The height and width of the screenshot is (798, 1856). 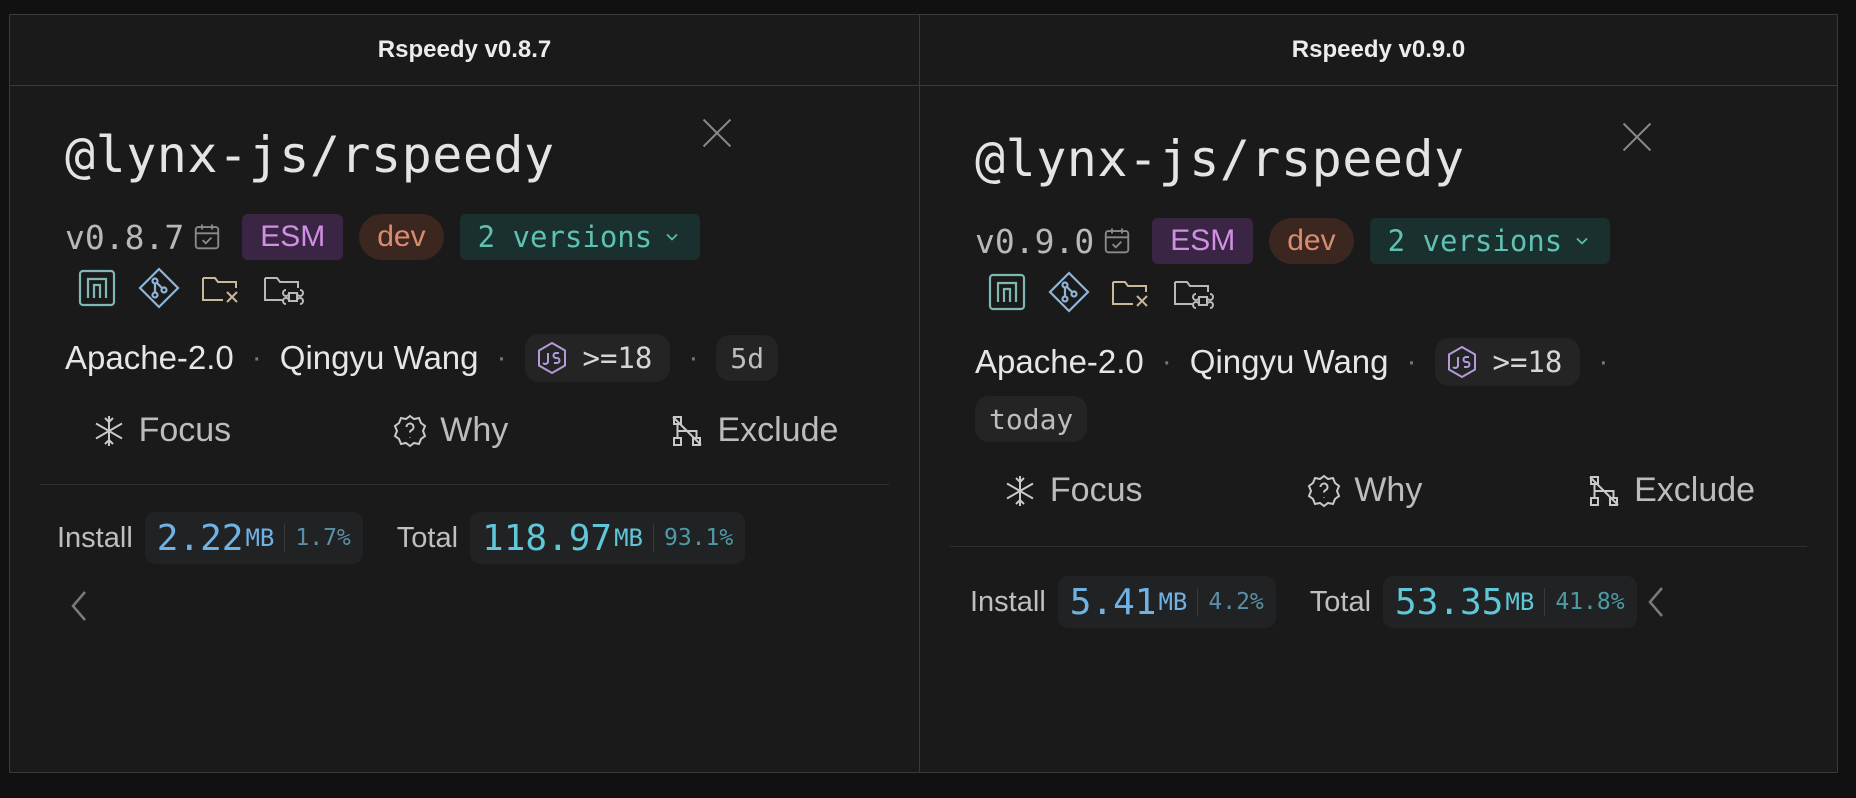 What do you see at coordinates (1035, 241) in the screenshot?
I see `version-label: v0.9.0` at bounding box center [1035, 241].